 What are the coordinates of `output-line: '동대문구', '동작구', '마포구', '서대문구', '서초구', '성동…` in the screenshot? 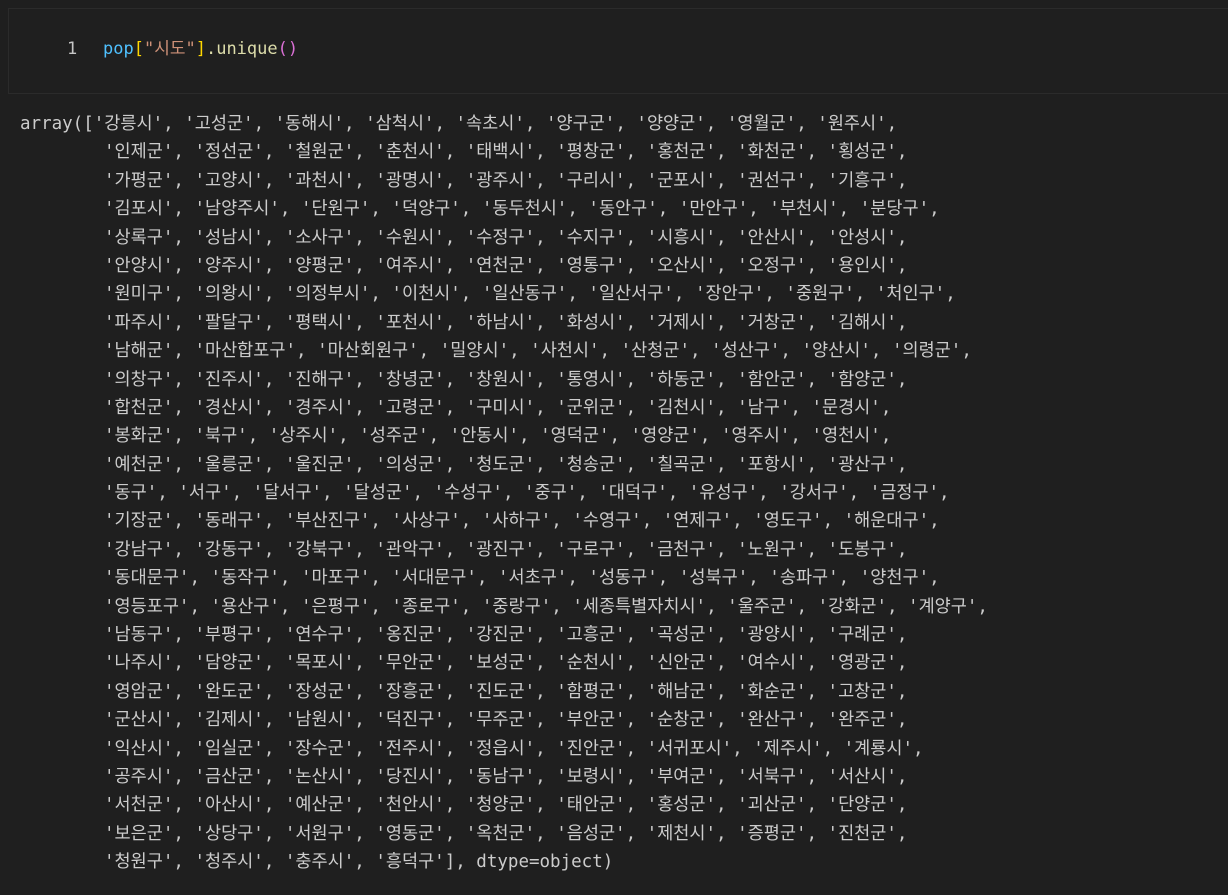 It's located at (522, 578).